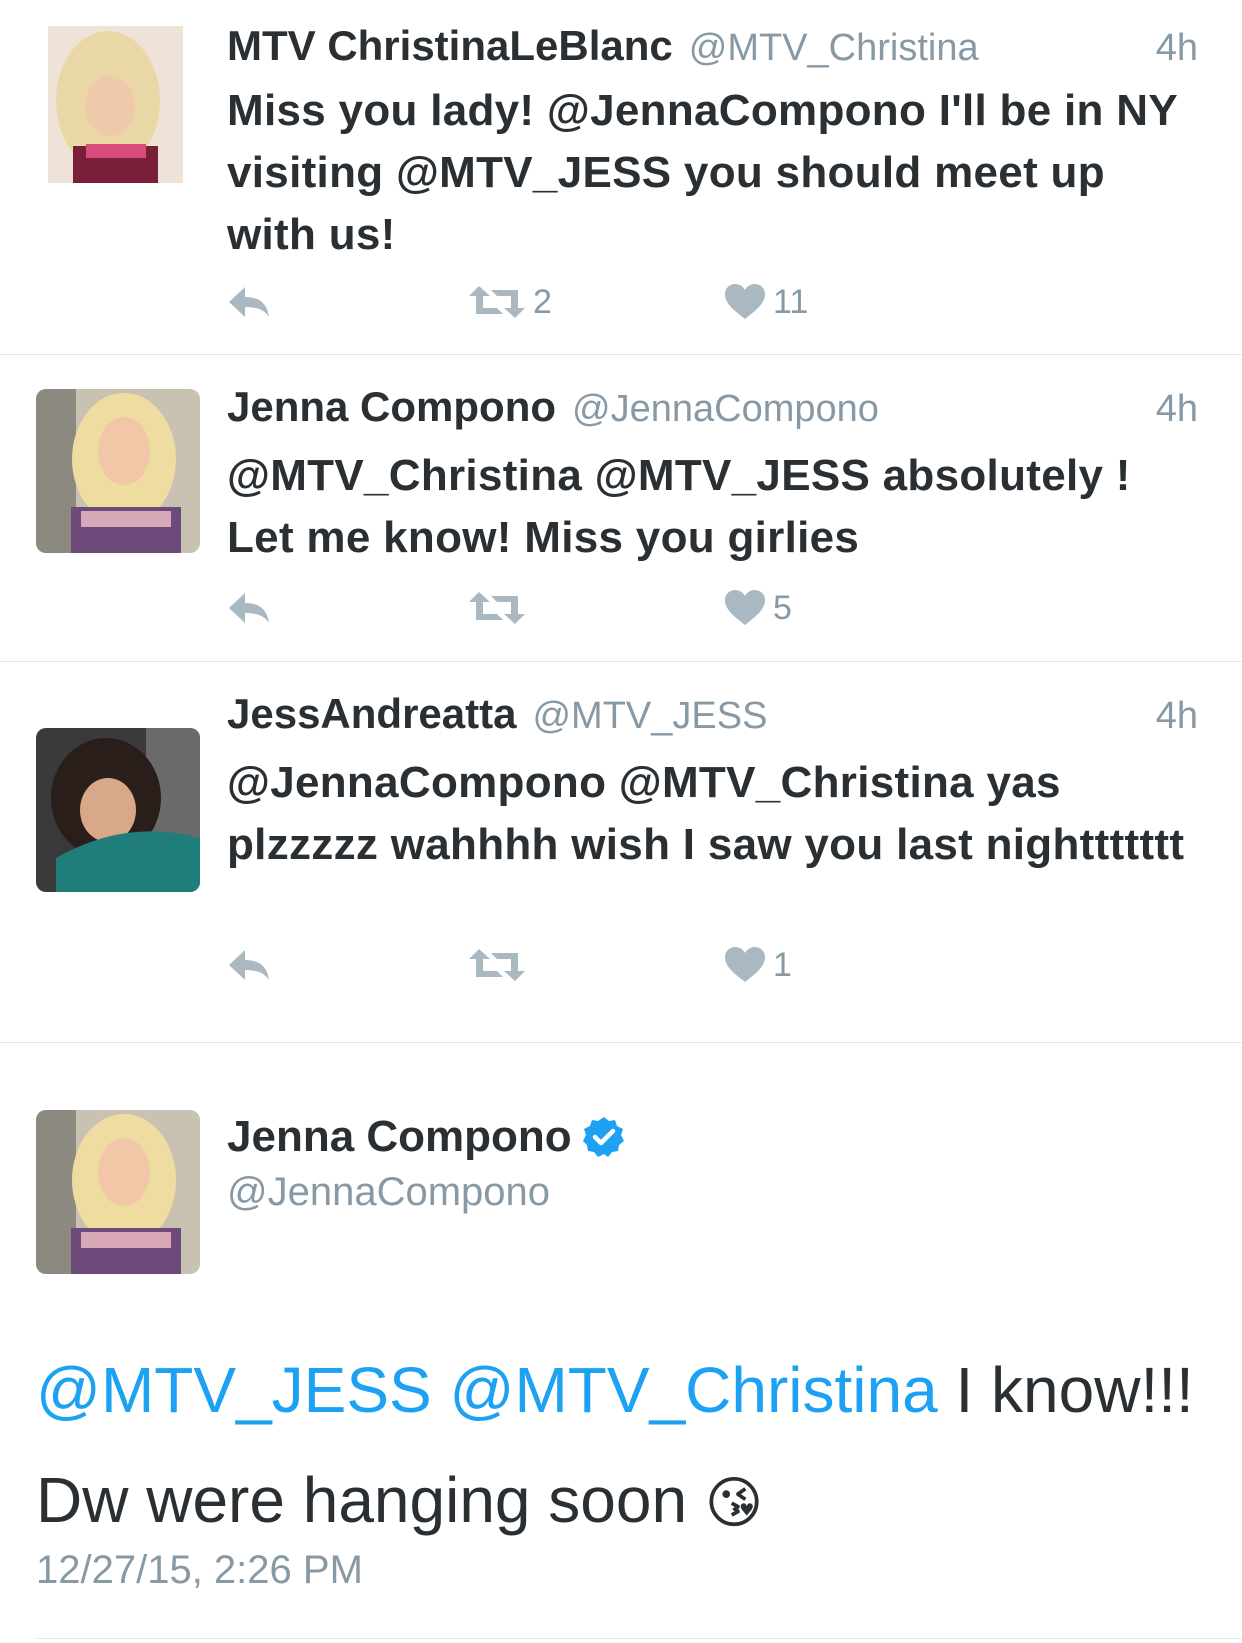  What do you see at coordinates (834, 48) in the screenshot?
I see `author-handle: @MTV_Christina` at bounding box center [834, 48].